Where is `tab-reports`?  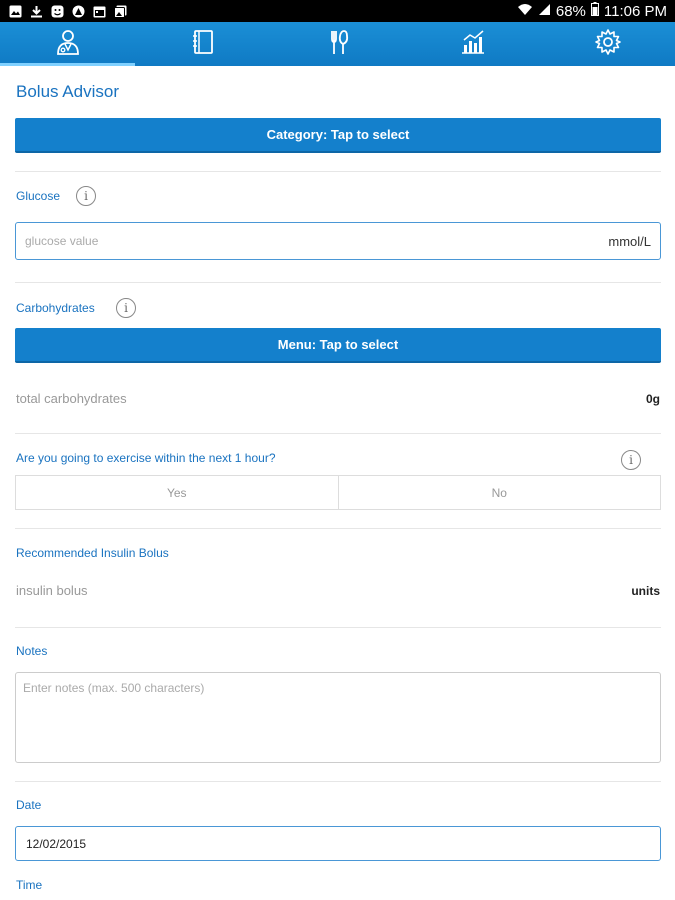 tab-reports is located at coordinates (472, 44).